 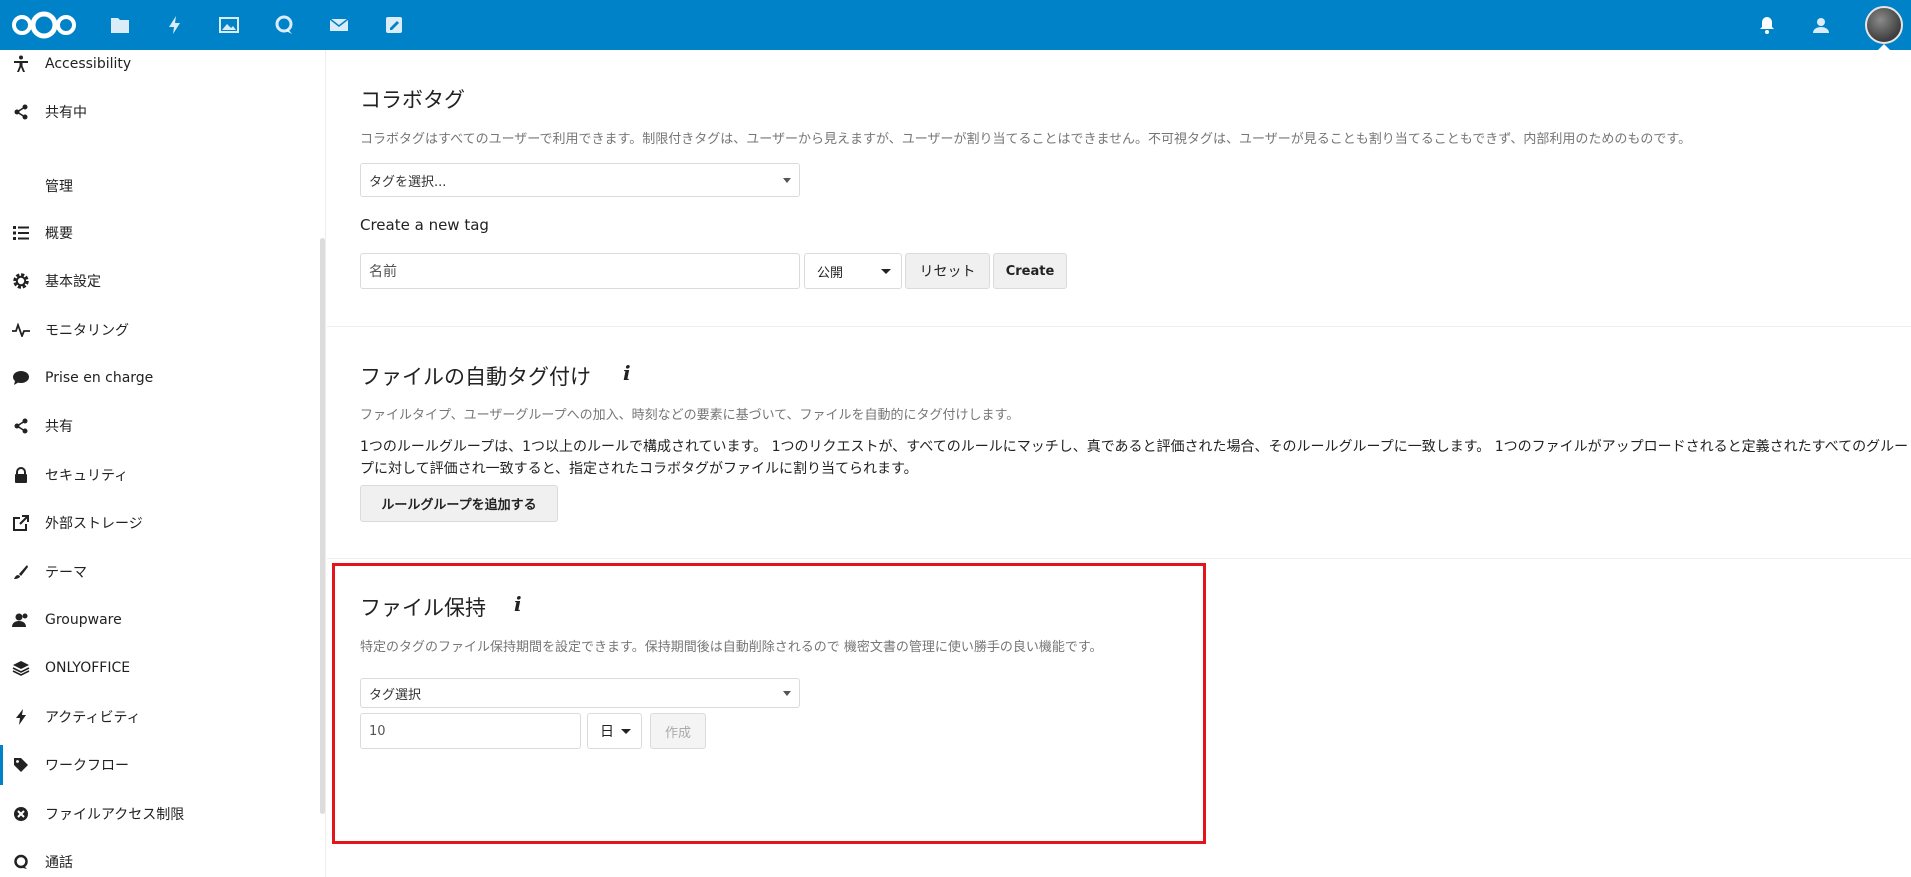 What do you see at coordinates (475, 377) in the screenshot?
I see `auto-tagging-title: ファイルの自動タグ付け` at bounding box center [475, 377].